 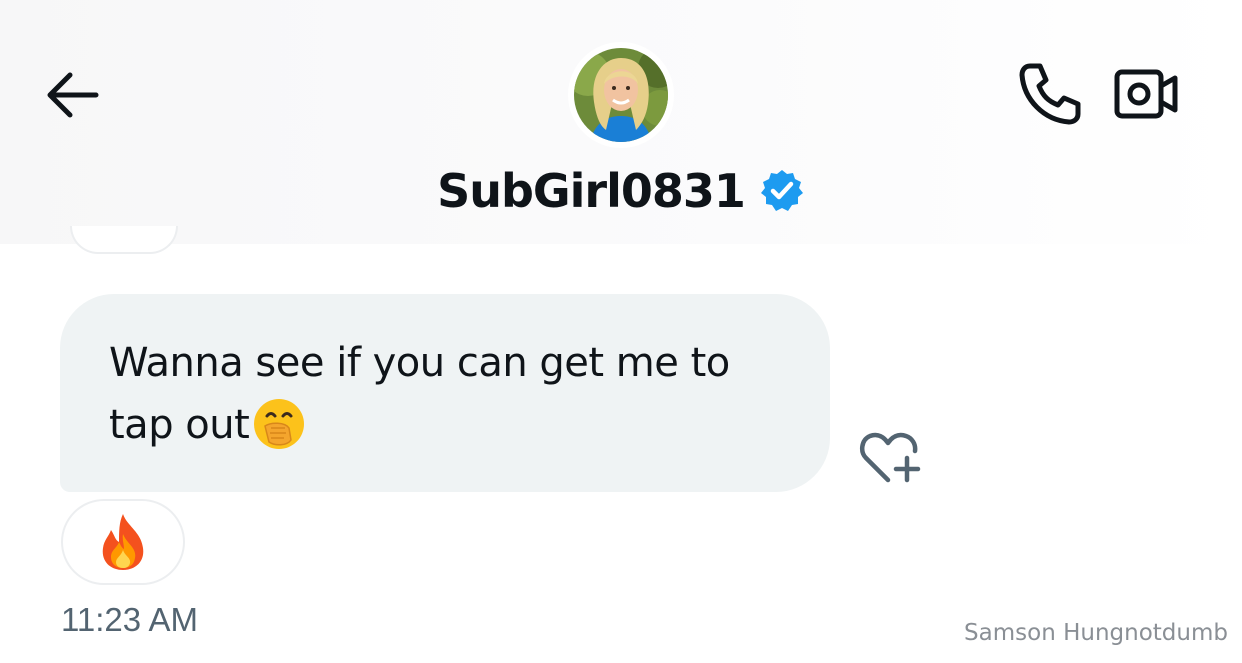 I want to click on username: SubGirl0831, so click(x=591, y=191).